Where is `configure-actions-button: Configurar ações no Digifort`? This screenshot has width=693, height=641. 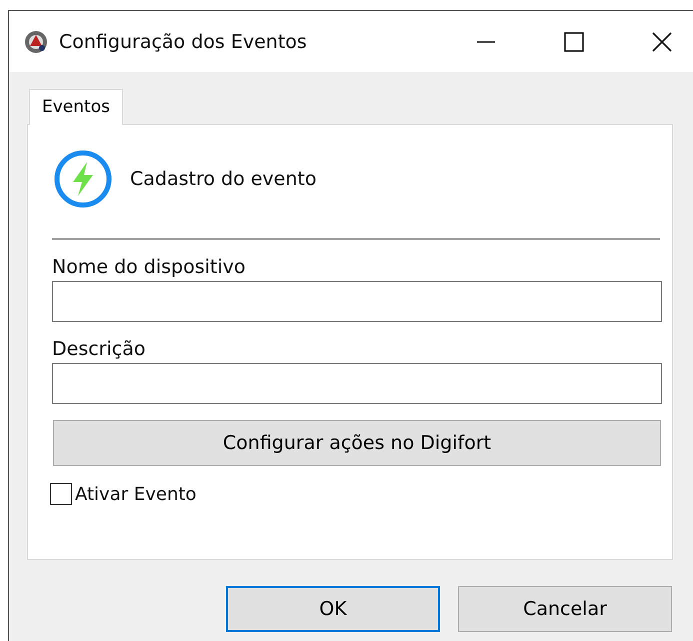
configure-actions-button: Configurar ações no Digifort is located at coordinates (357, 443).